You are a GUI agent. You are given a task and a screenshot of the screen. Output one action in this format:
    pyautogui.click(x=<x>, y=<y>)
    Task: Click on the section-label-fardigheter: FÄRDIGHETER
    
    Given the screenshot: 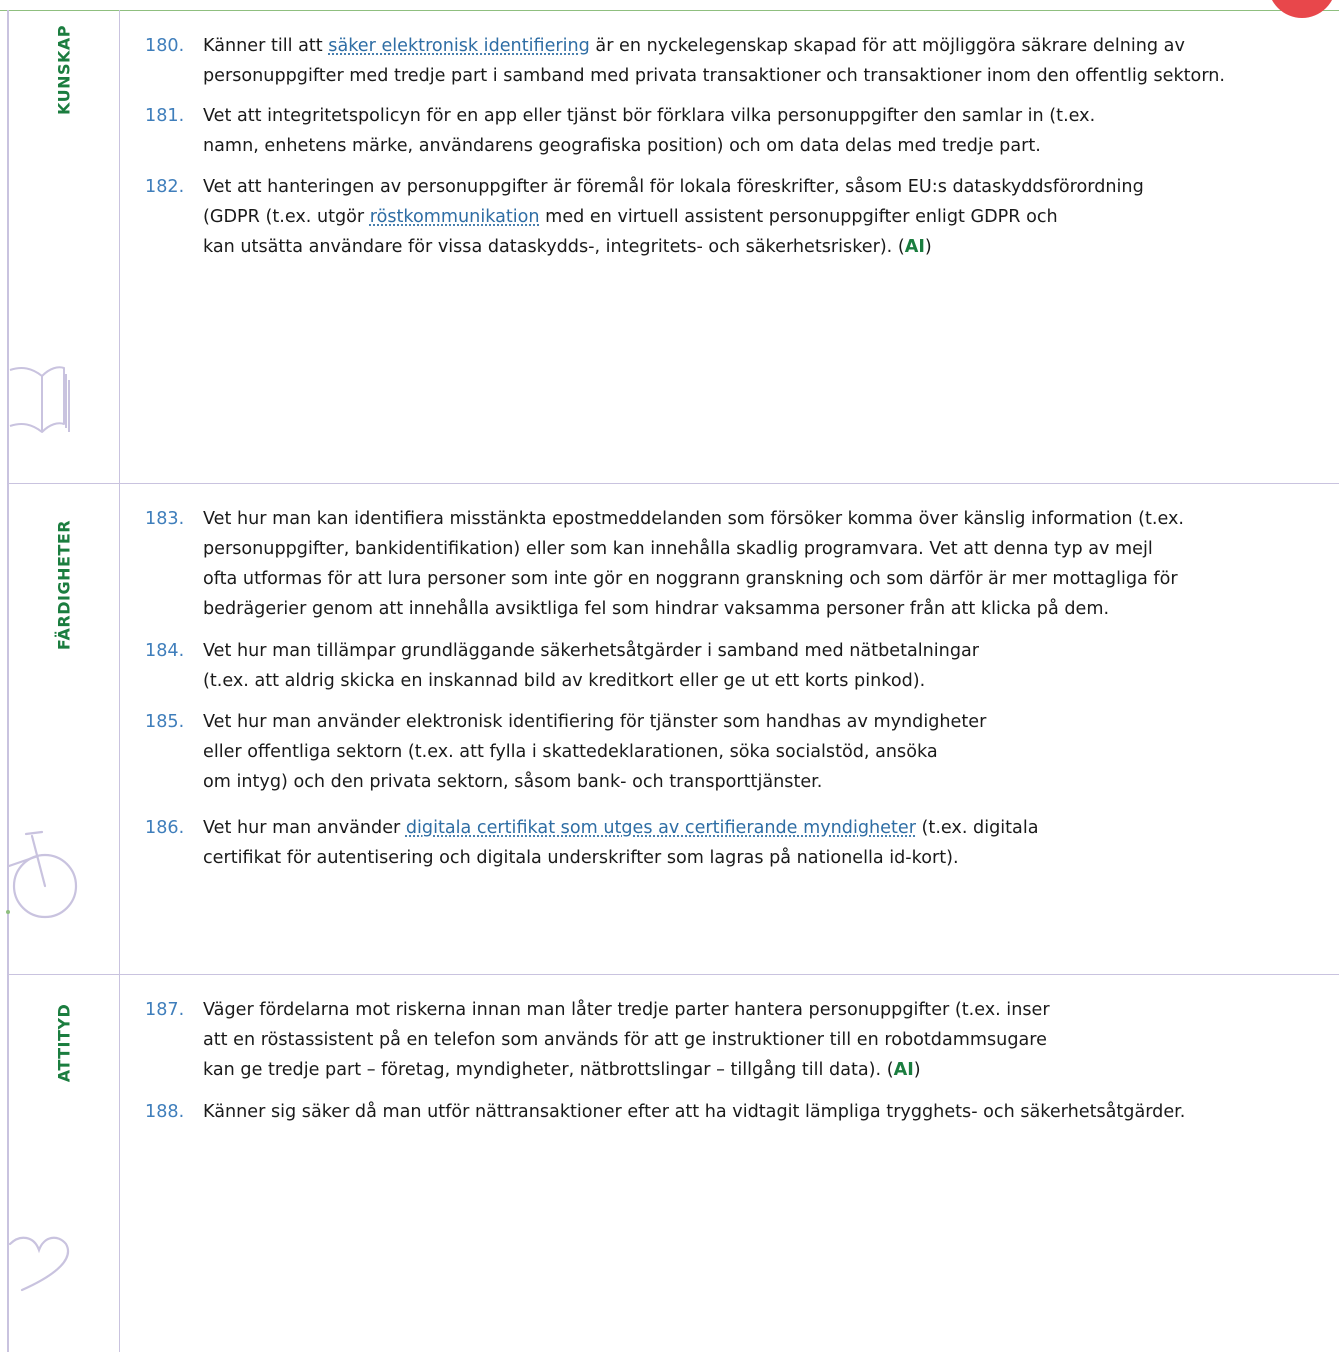 What is the action you would take?
    pyautogui.click(x=64, y=585)
    